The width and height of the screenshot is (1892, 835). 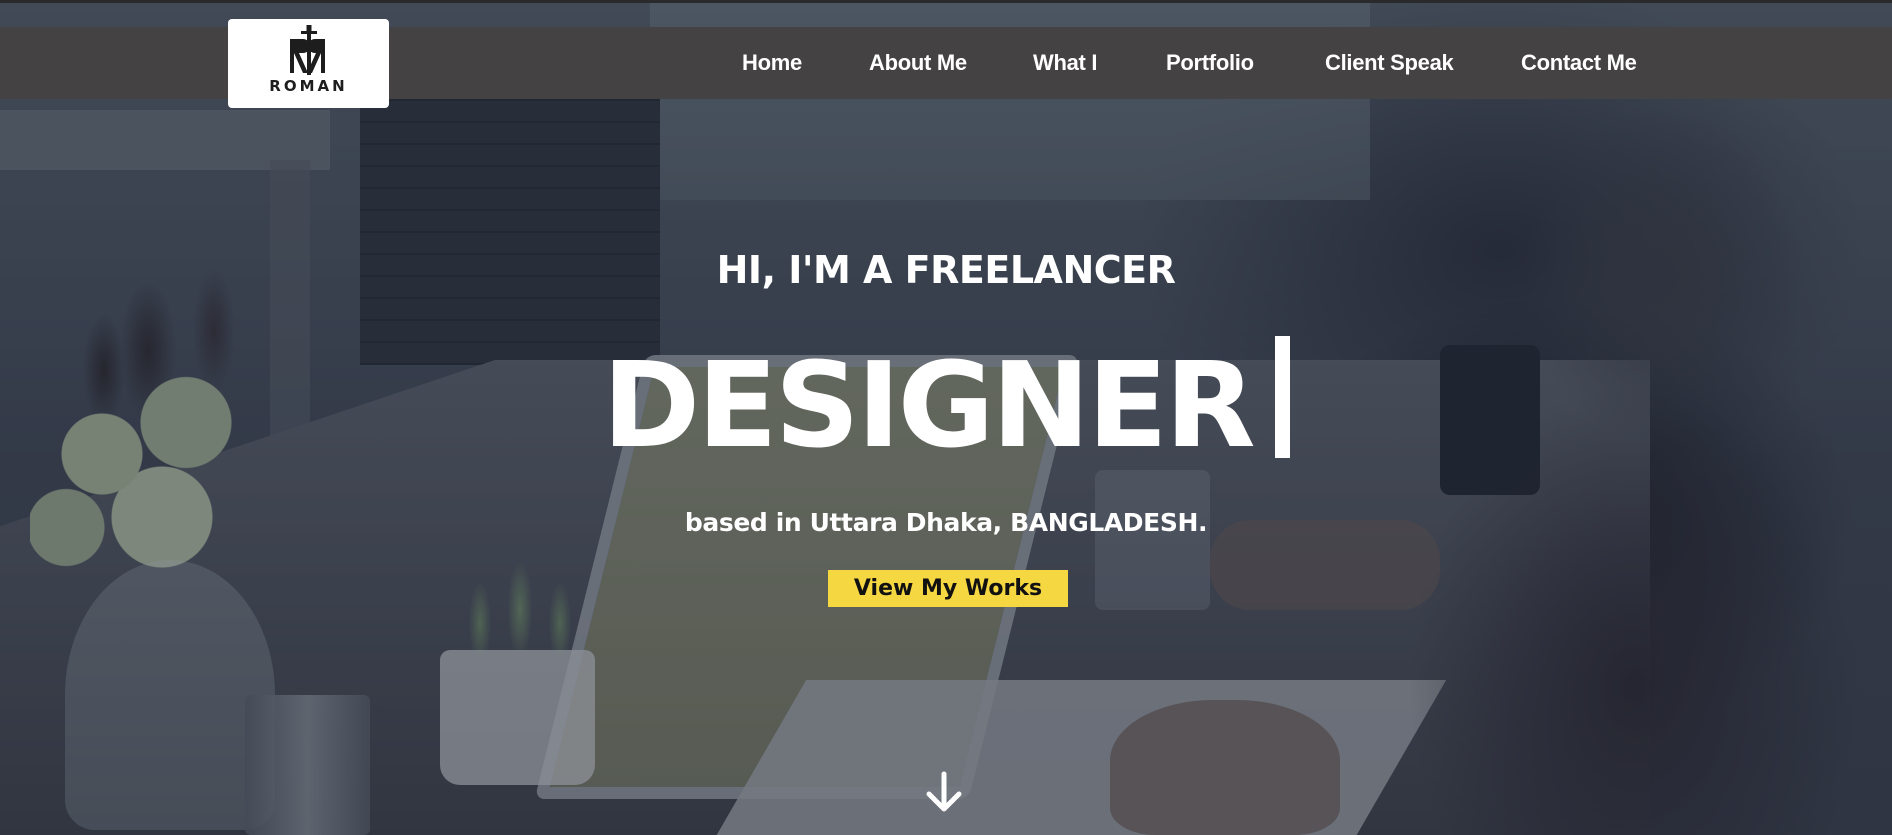 What do you see at coordinates (948, 588) in the screenshot?
I see `view-my-works-button: View My Works` at bounding box center [948, 588].